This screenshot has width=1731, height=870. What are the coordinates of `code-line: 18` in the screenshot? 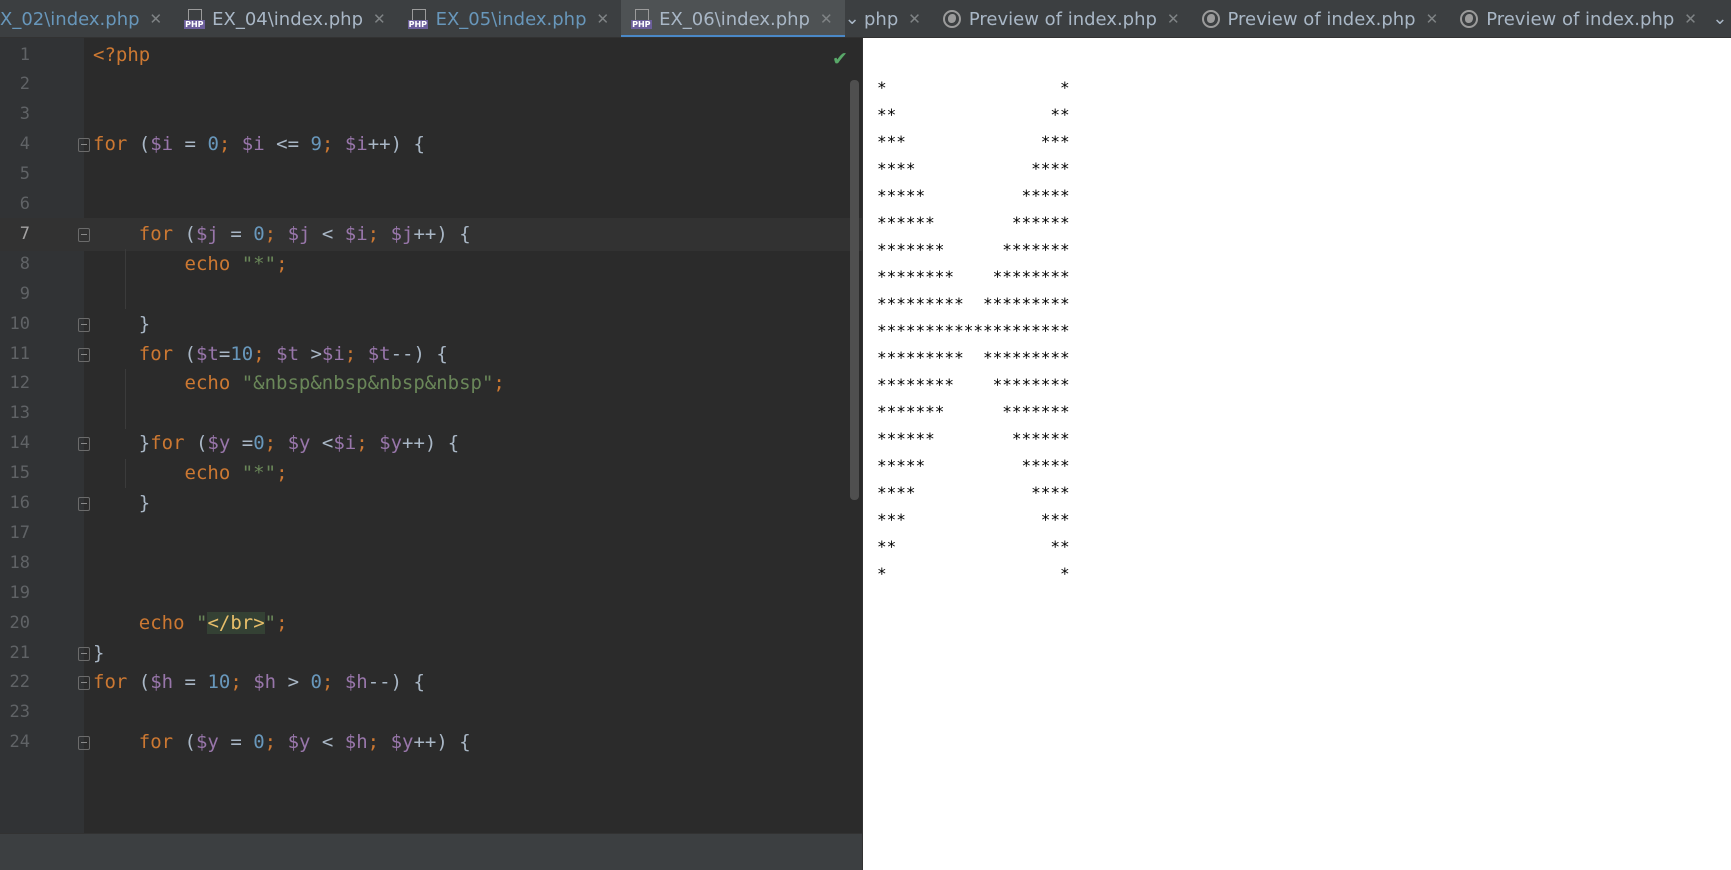 It's located at (431, 563).